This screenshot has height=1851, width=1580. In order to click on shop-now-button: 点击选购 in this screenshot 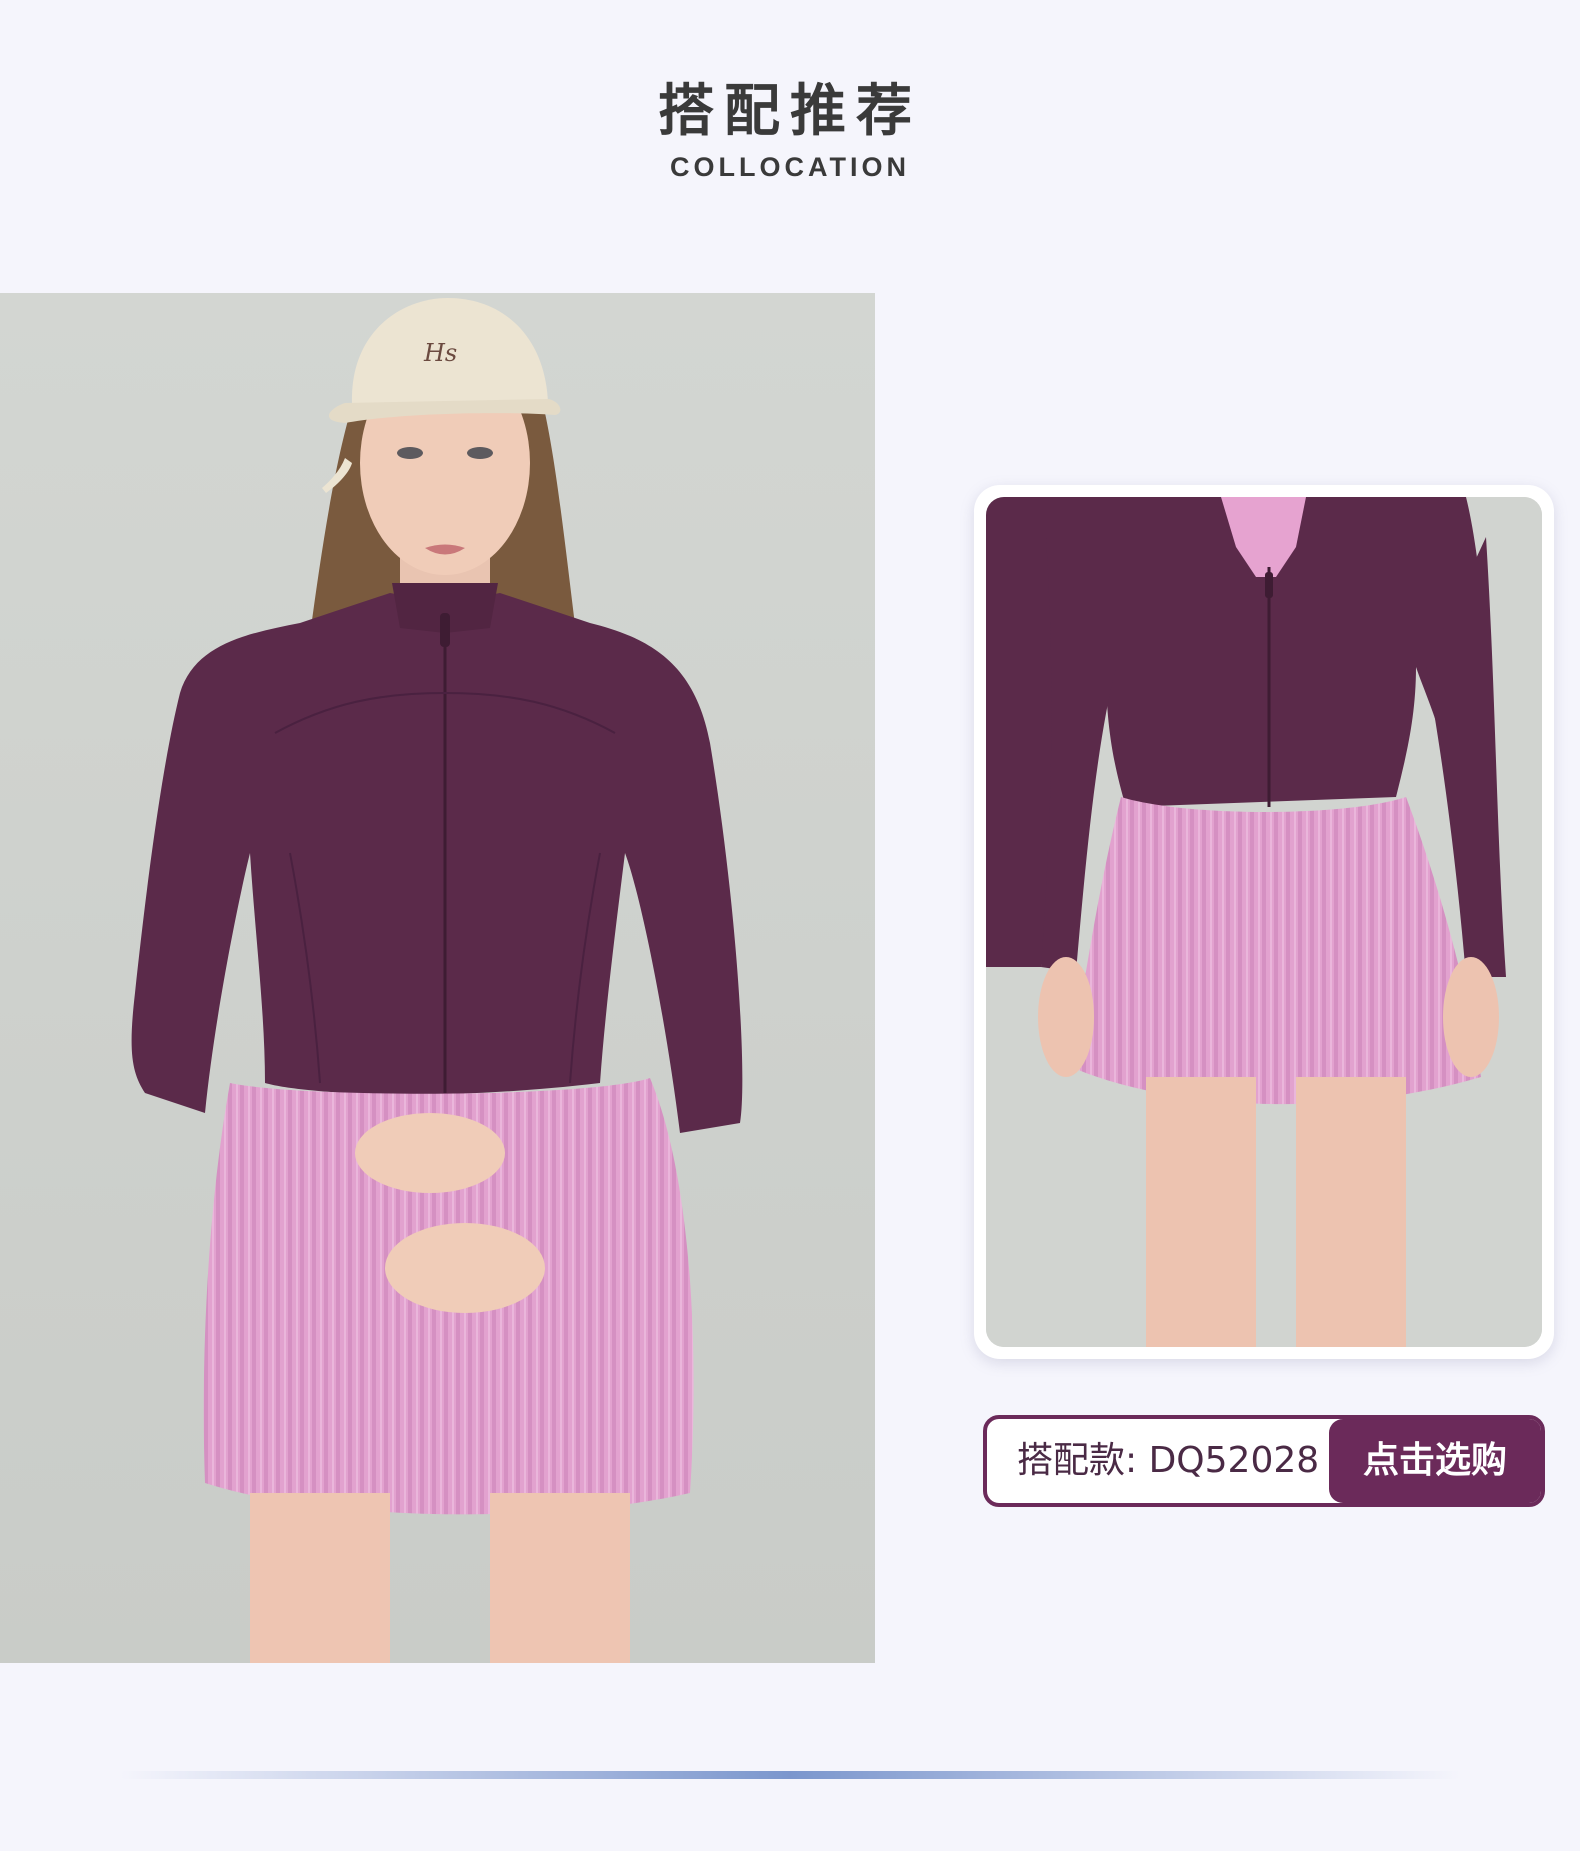, I will do `click(1435, 1461)`.